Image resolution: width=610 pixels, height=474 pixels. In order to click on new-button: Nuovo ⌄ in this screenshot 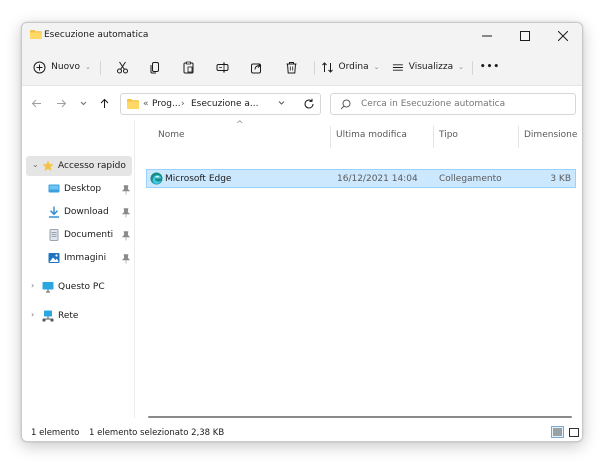, I will do `click(62, 67)`.